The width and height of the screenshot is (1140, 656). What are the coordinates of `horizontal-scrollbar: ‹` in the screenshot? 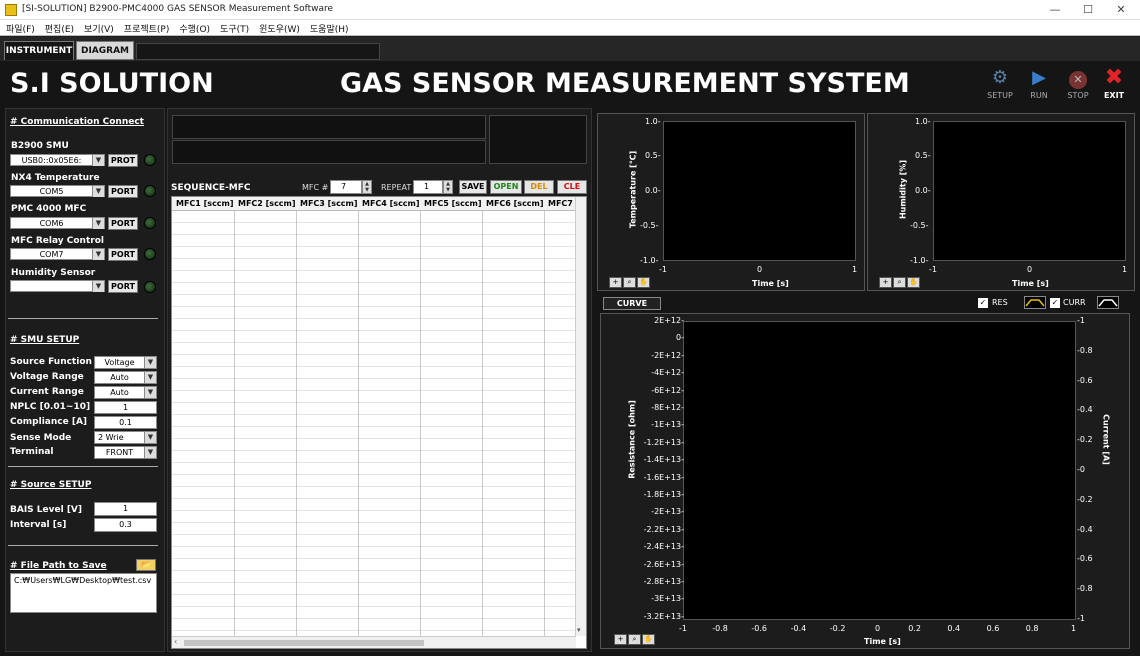 It's located at (374, 642).